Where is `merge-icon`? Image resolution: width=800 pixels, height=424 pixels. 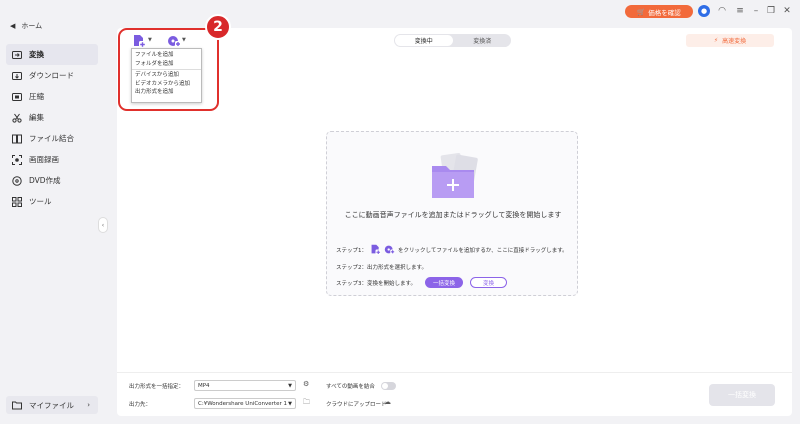
merge-icon is located at coordinates (17, 138).